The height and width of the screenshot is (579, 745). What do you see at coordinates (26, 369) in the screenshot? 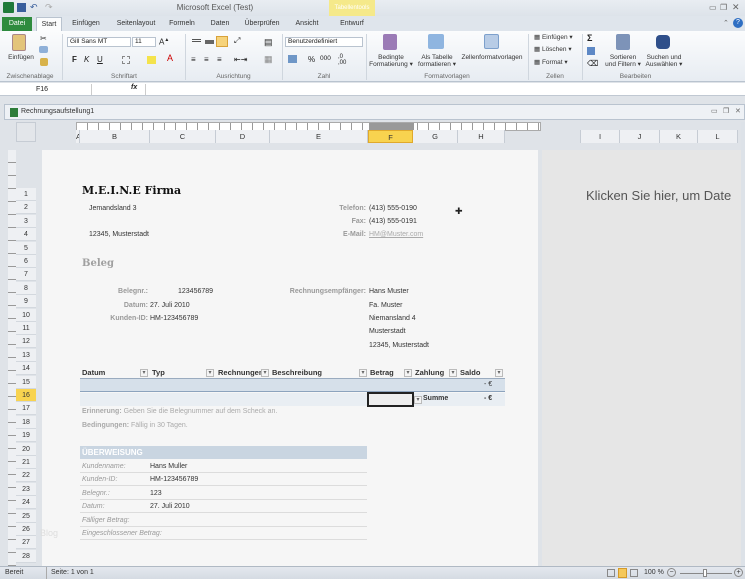
I see `row-header: 14` at bounding box center [26, 369].